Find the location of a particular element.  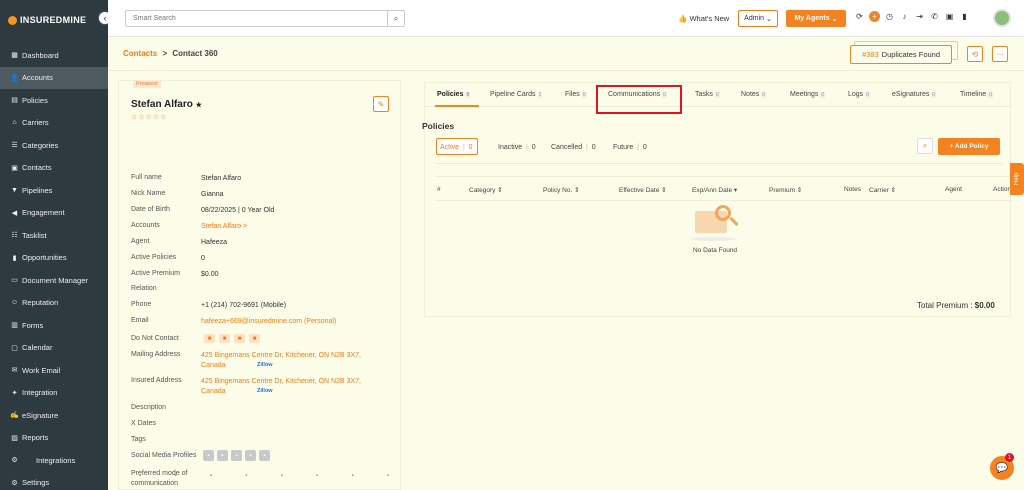

policy-search-button: ⌕ is located at coordinates (925, 146).